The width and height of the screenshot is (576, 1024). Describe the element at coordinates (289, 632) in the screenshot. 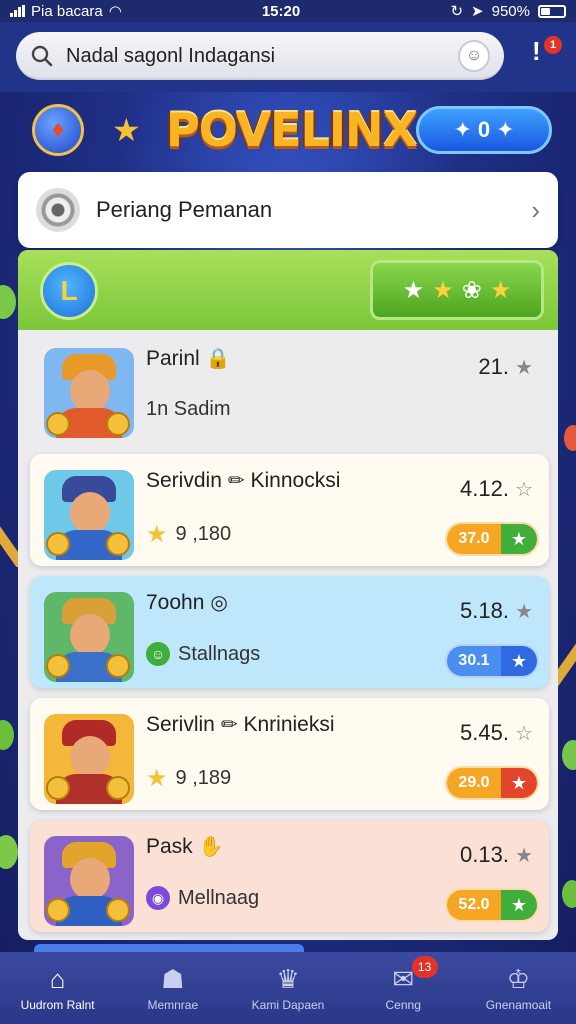

I see `list-item: 7oohn ◎ ☺ Stallnags 5.18. ★ 30.1 ★` at that location.